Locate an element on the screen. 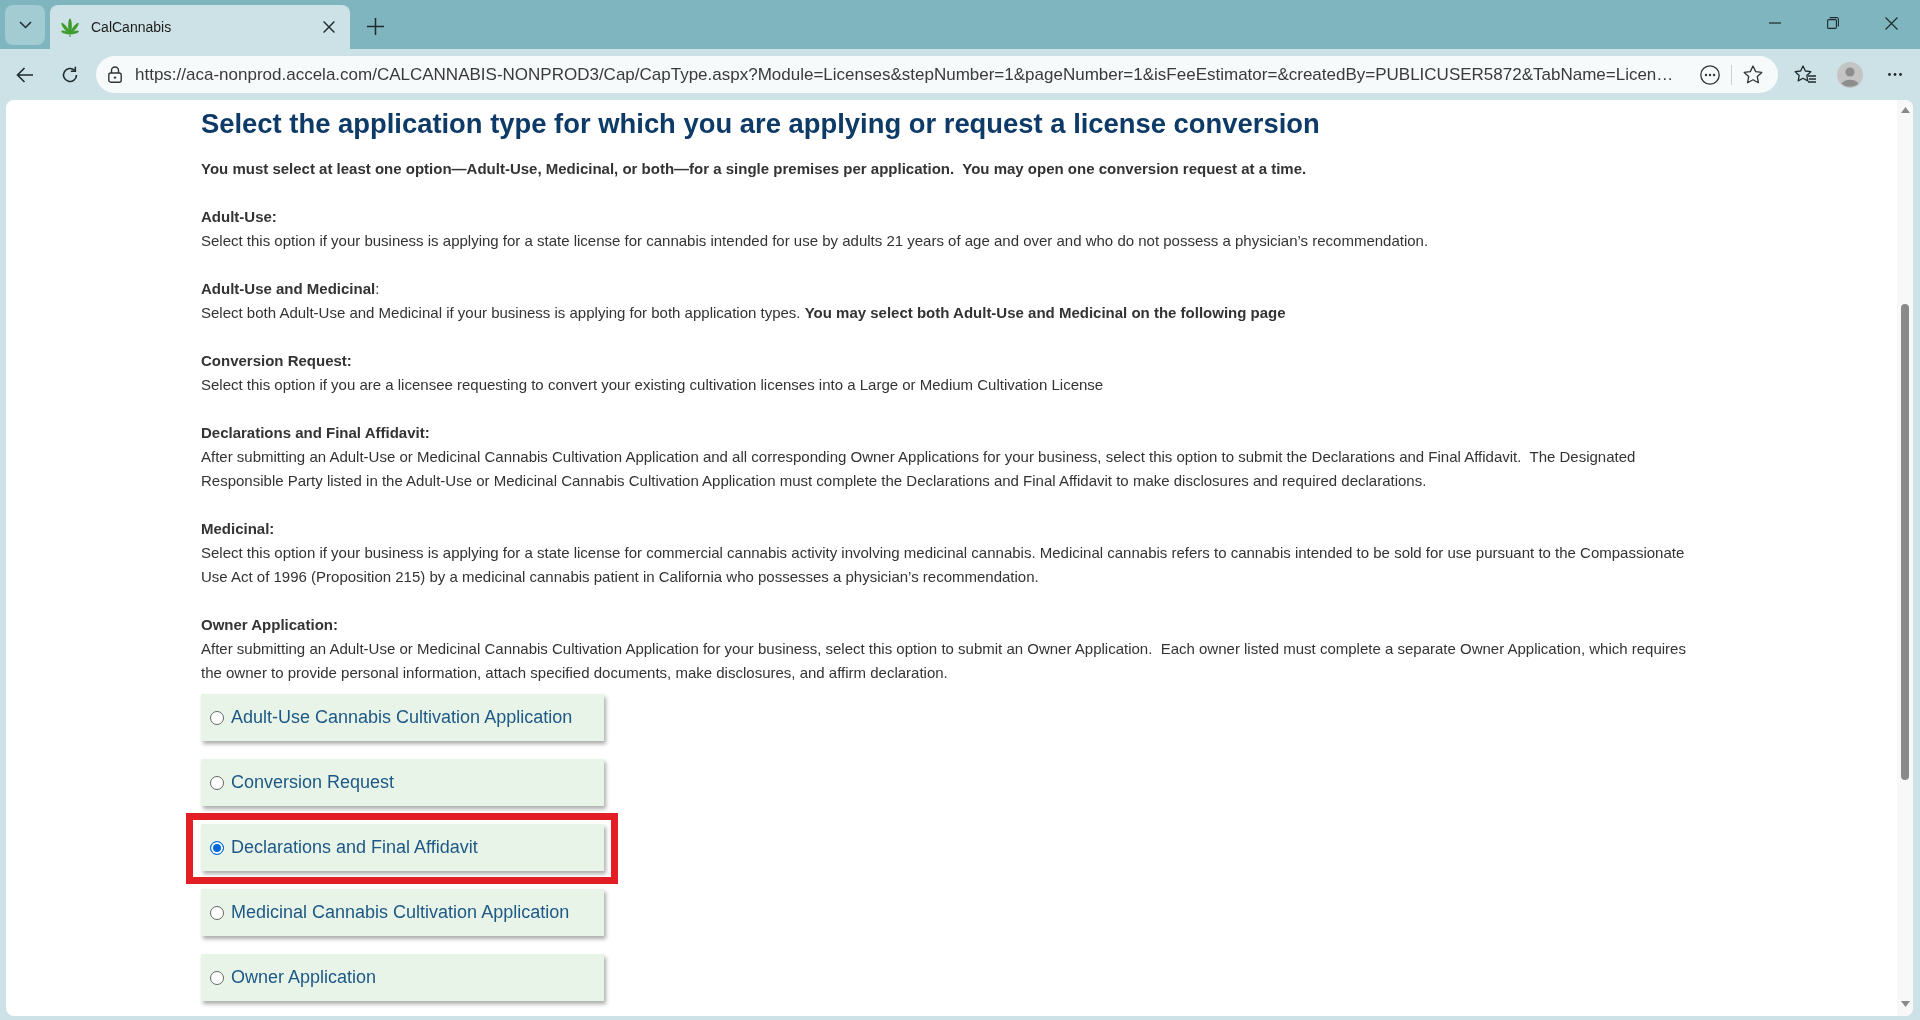  section-text: Select this option if your business is applying for a state license for cannabis intended for use by adults 21 years of age and over and who do not possess a physician’s recommendation. is located at coordinates (815, 241).